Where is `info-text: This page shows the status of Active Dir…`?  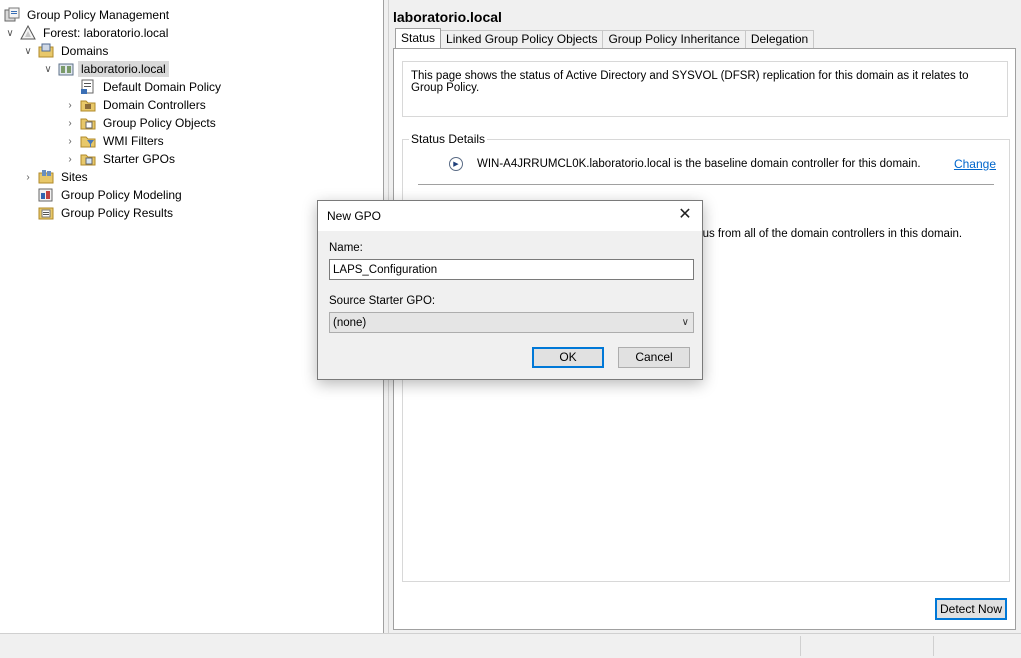
info-text: This page shows the status of Active Dir… is located at coordinates (690, 82).